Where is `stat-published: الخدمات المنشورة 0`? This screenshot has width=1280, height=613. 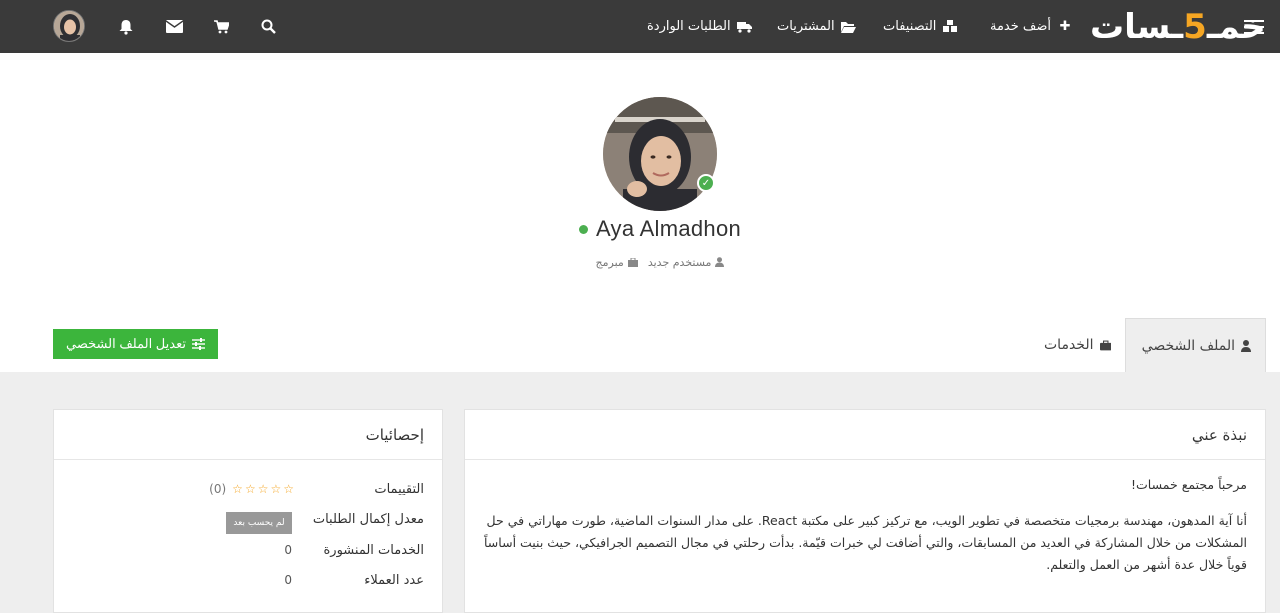
stat-published: الخدمات المنشورة 0 is located at coordinates (248, 554).